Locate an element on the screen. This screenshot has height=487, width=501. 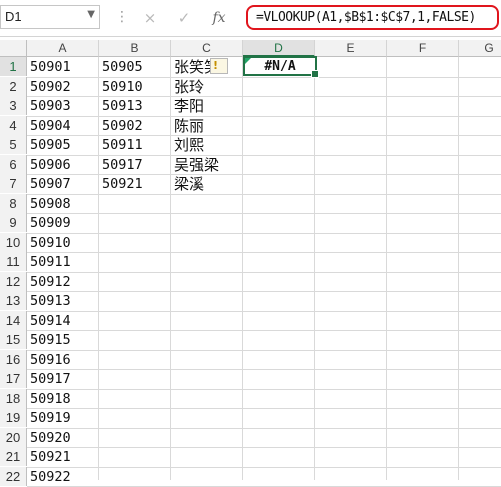
cell-a11: 50911 is located at coordinates (50, 261).